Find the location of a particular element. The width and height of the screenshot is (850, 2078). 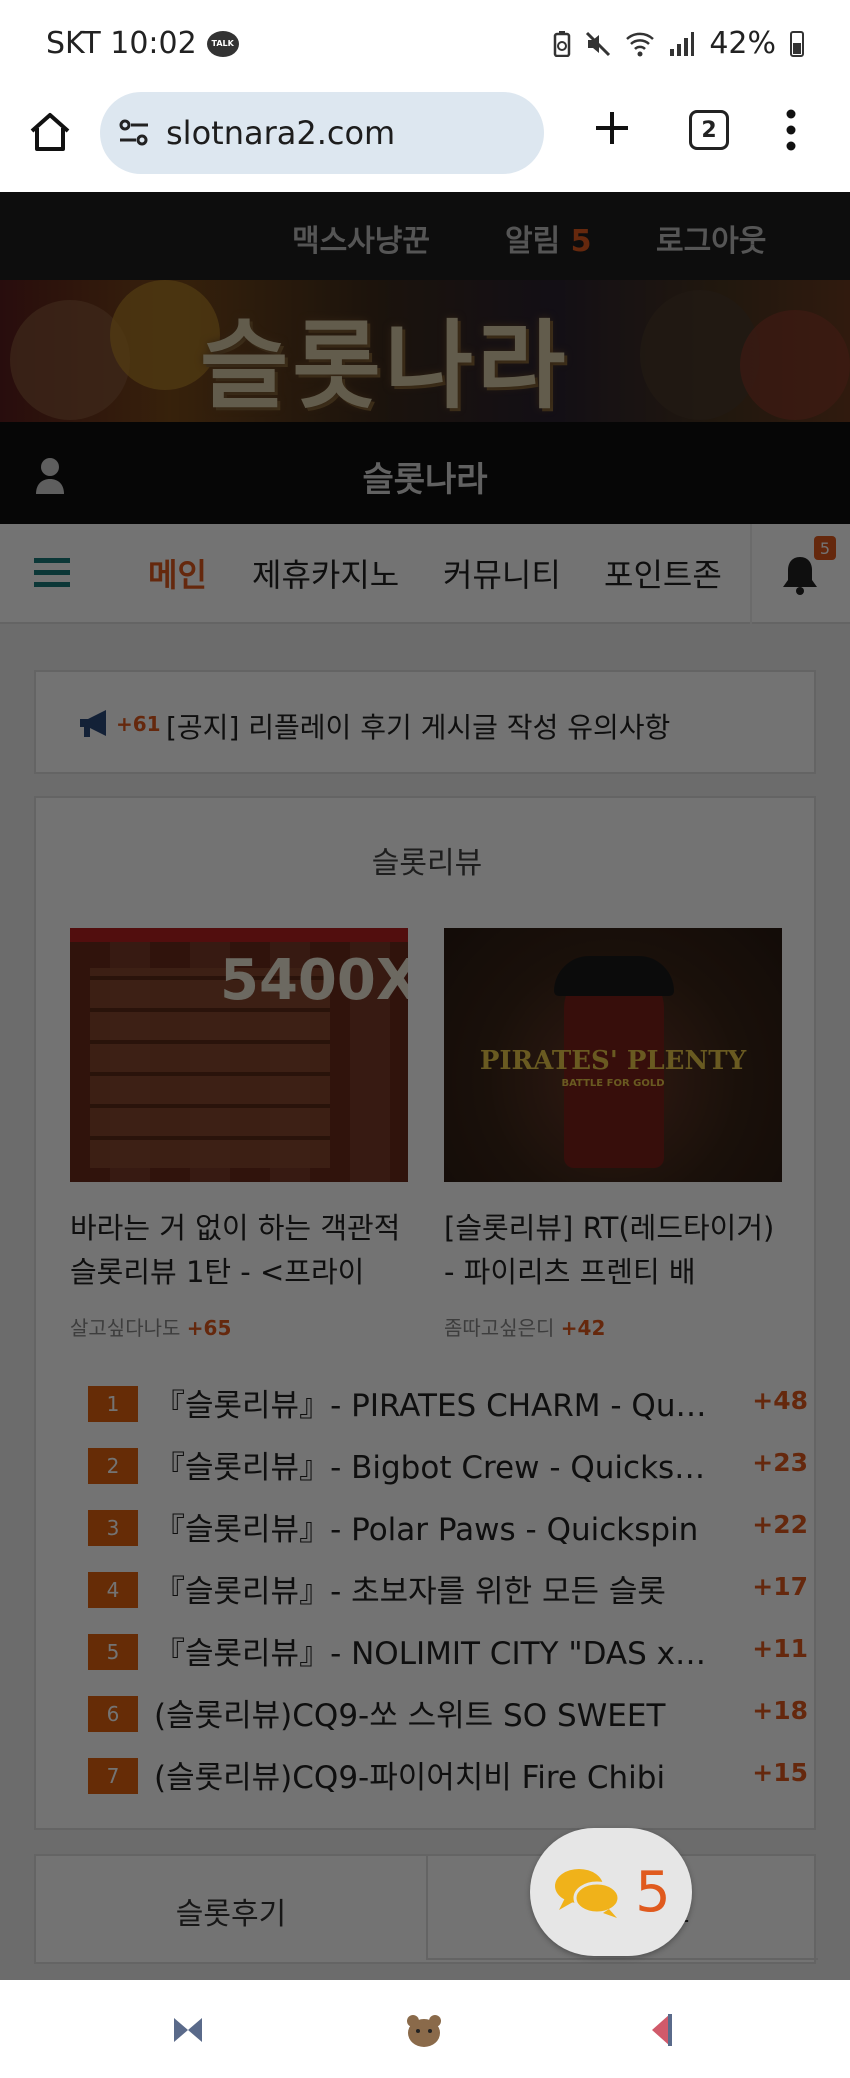

home-icon is located at coordinates (50, 132).